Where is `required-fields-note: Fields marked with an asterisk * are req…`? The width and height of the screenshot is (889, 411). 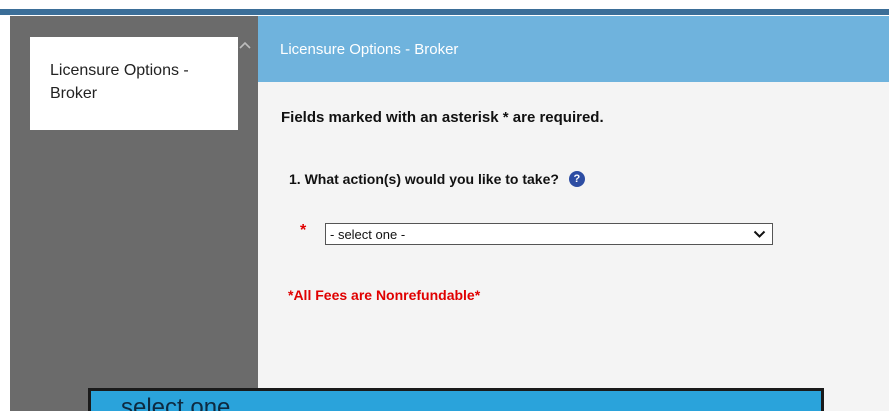 required-fields-note: Fields marked with an asterisk * are req… is located at coordinates (442, 117).